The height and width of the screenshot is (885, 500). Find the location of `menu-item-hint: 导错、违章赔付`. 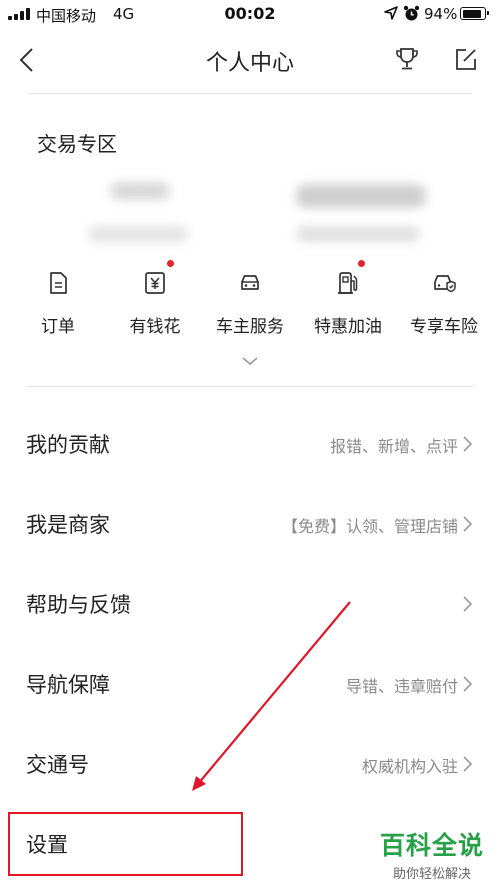

menu-item-hint: 导错、违章赔付 is located at coordinates (401, 686).